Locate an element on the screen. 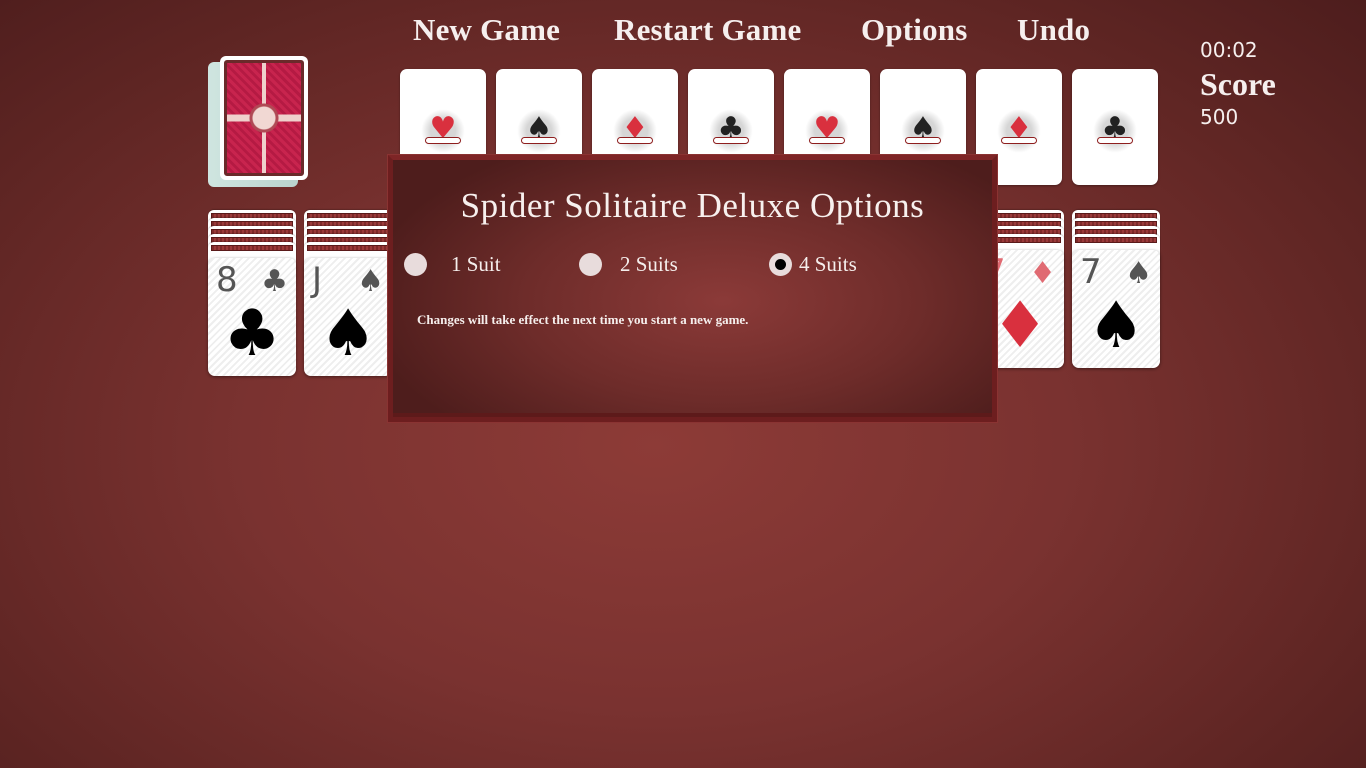 The width and height of the screenshot is (1366, 768). new-game-button: New Game is located at coordinates (486, 30).